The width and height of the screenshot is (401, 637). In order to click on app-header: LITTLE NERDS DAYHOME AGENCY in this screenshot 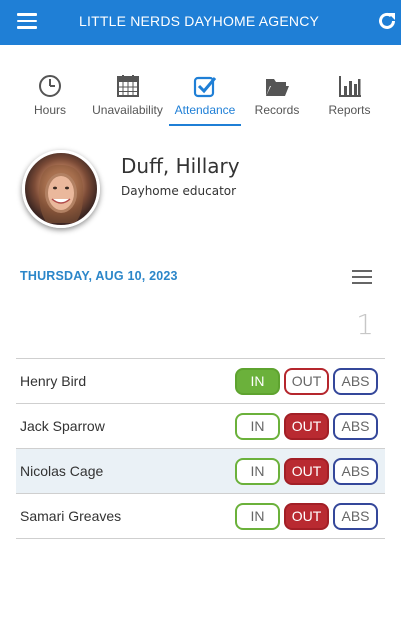, I will do `click(200, 22)`.